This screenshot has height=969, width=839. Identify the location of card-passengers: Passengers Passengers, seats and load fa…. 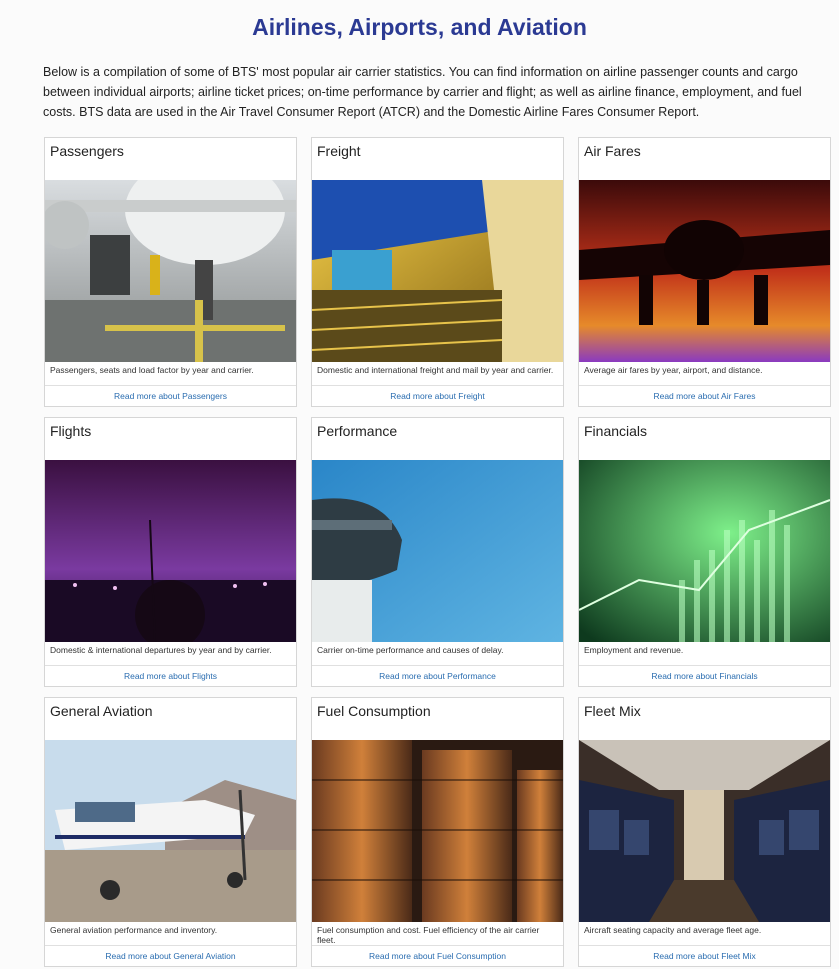
(170, 272).